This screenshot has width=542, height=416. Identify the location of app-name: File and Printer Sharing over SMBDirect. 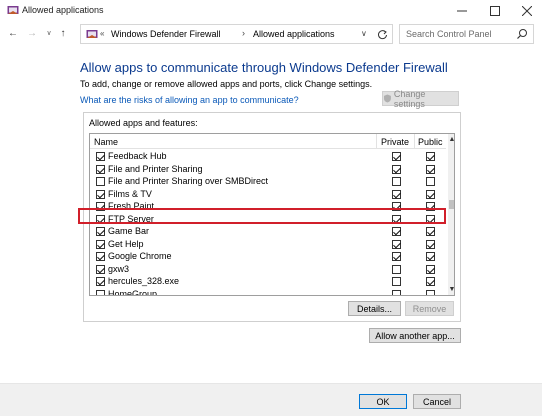
(188, 181).